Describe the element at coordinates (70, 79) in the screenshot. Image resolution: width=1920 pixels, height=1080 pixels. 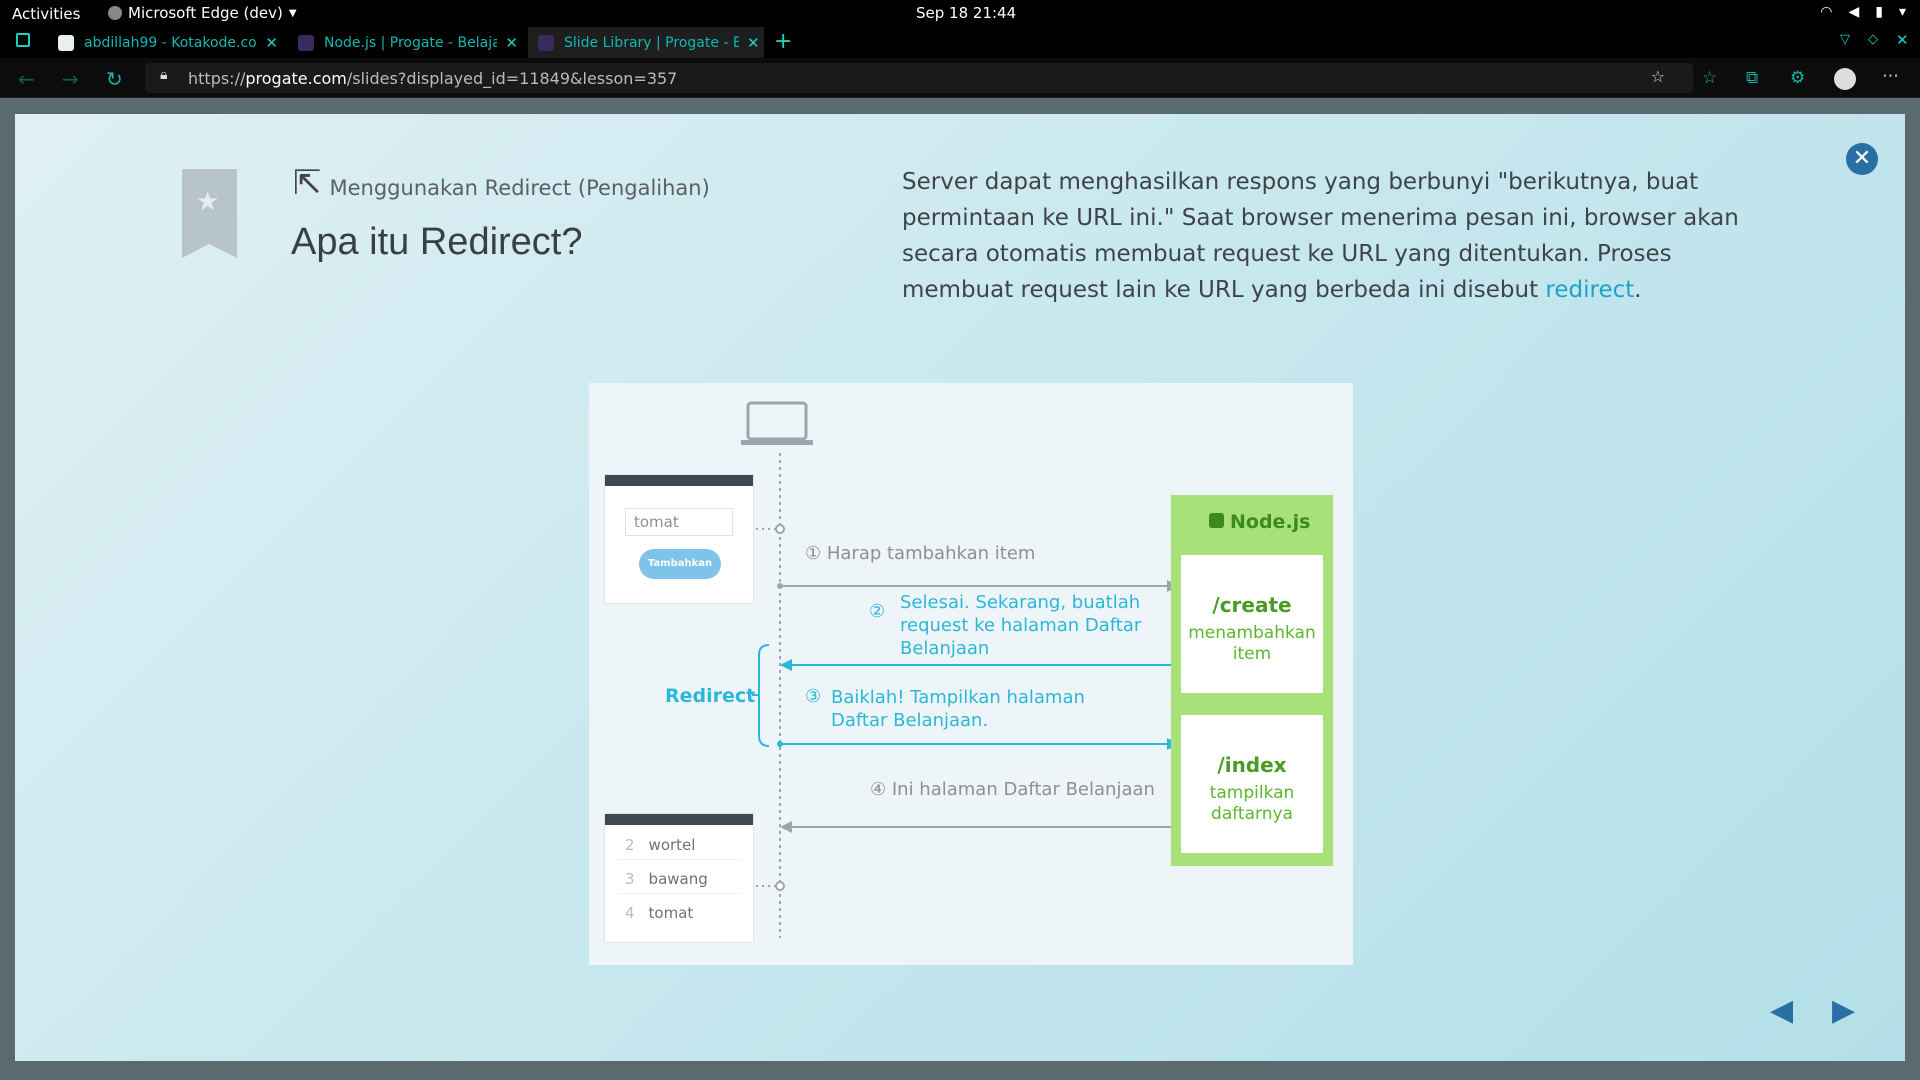
I see `forward-icon: →` at that location.